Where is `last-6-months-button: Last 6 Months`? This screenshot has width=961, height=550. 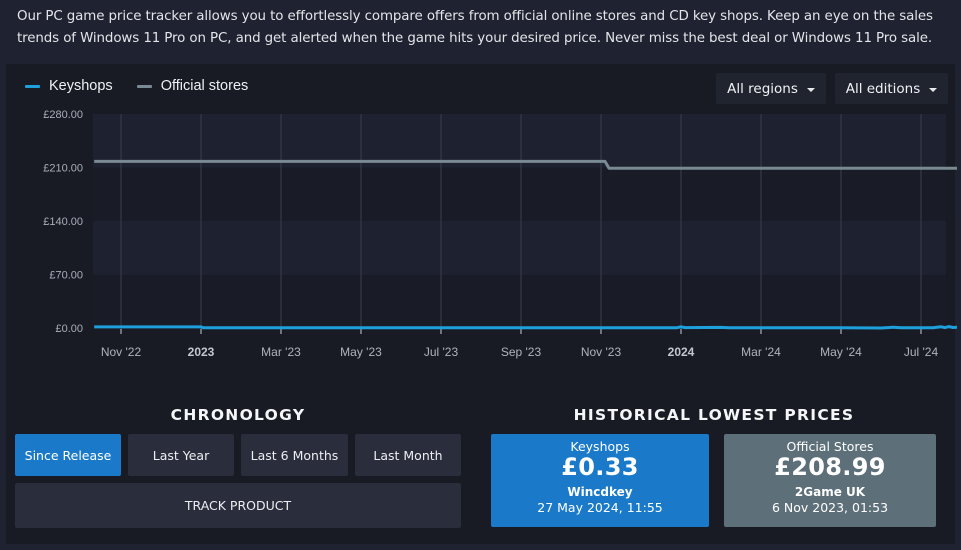
last-6-months-button: Last 6 Months is located at coordinates (294, 455).